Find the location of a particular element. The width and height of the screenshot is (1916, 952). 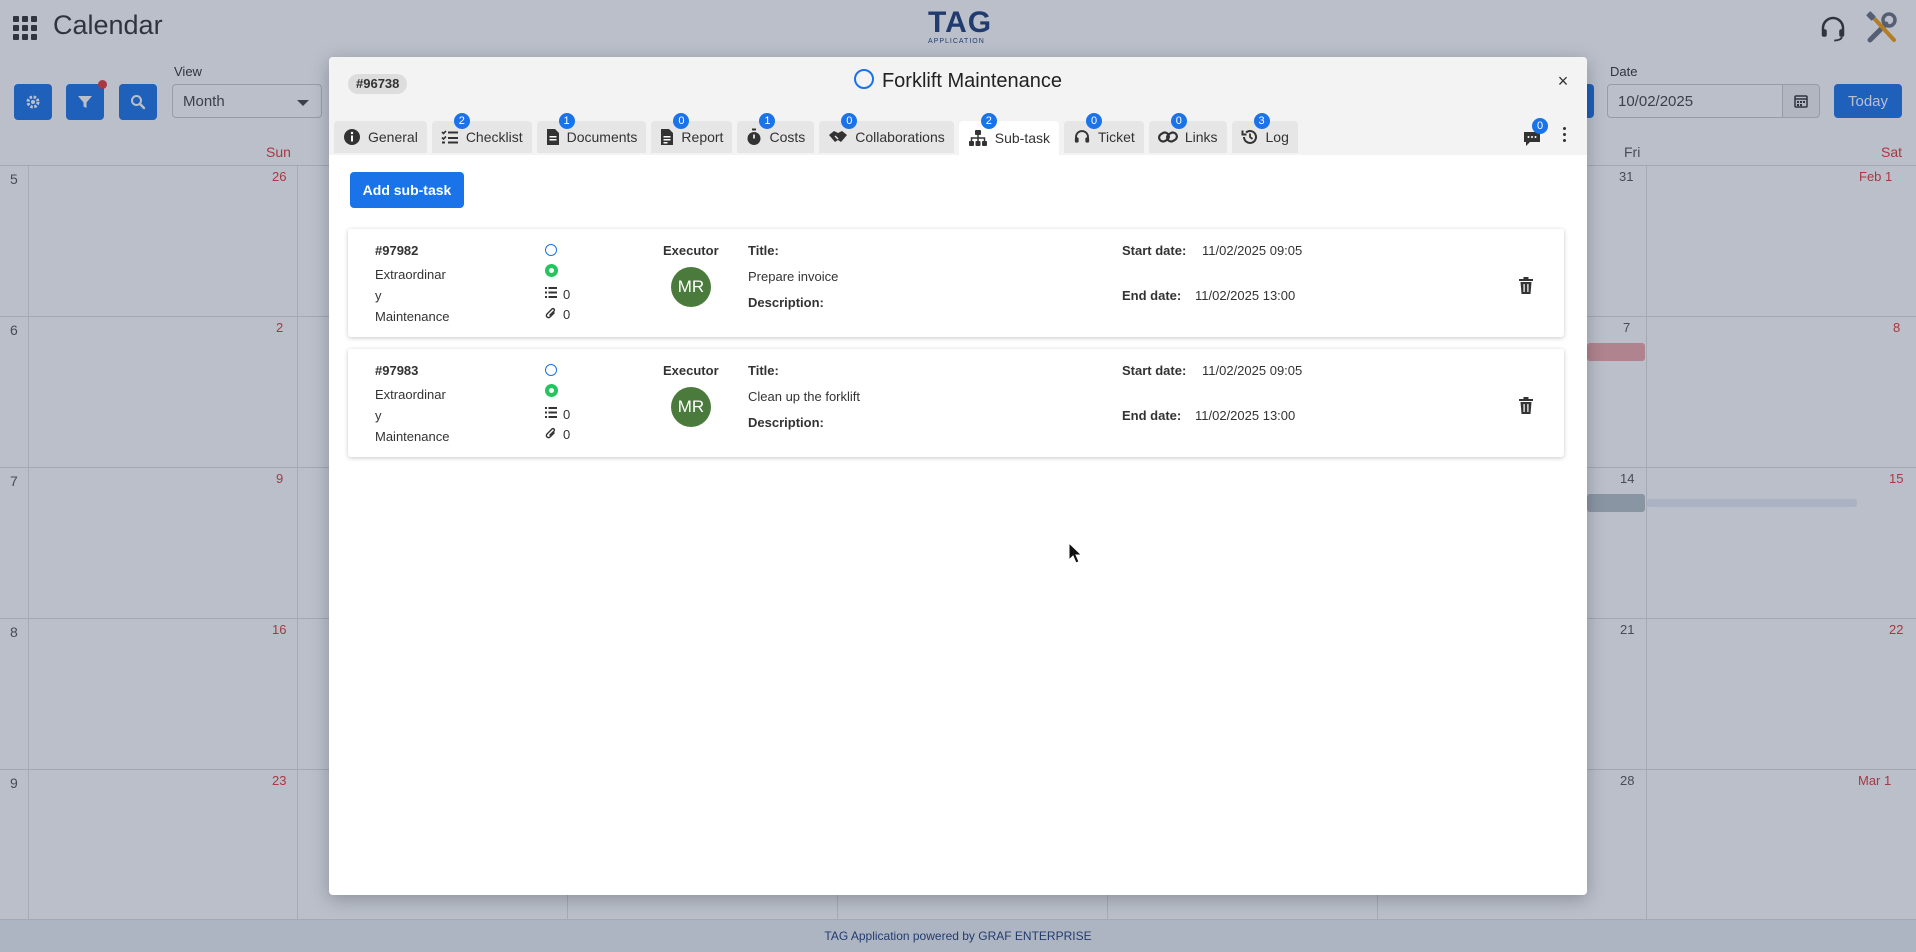

history-icon is located at coordinates (1249, 136).